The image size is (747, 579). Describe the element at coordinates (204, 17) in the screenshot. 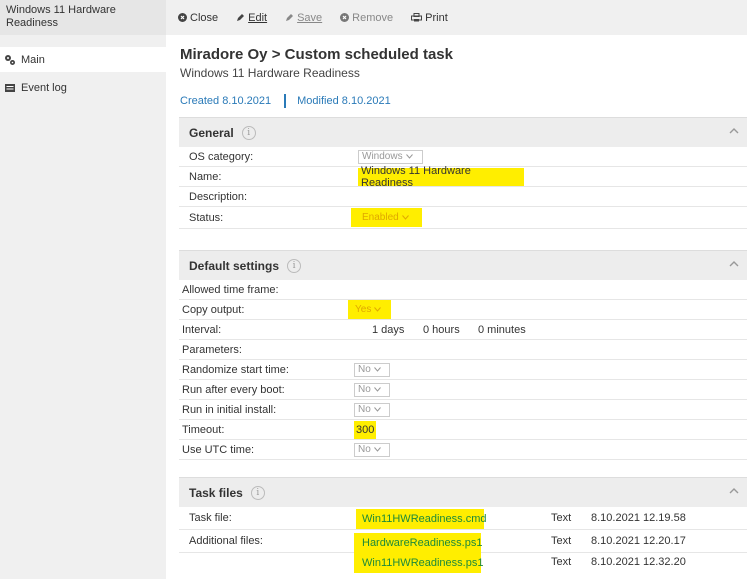

I see `close-label: Close` at that location.